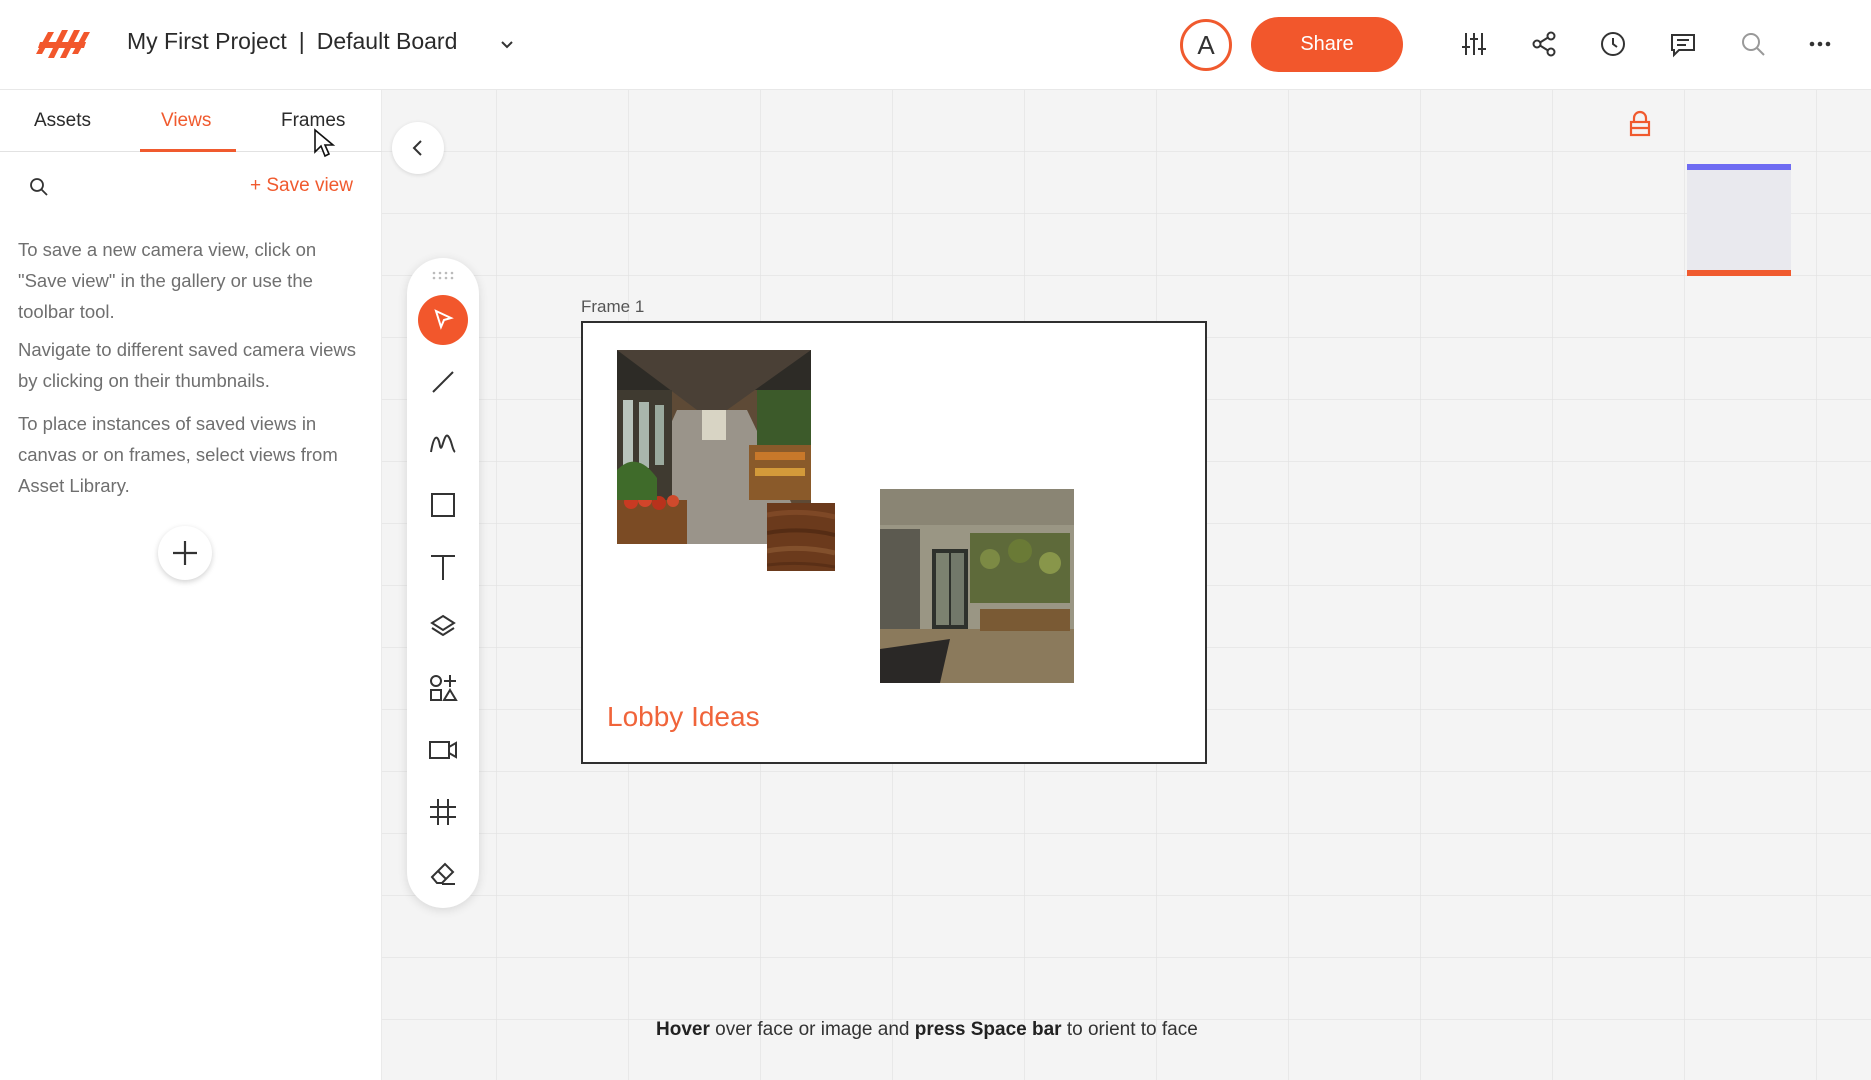 The height and width of the screenshot is (1080, 1871). Describe the element at coordinates (801, 537) in the screenshot. I see `wood-texture-image` at that location.